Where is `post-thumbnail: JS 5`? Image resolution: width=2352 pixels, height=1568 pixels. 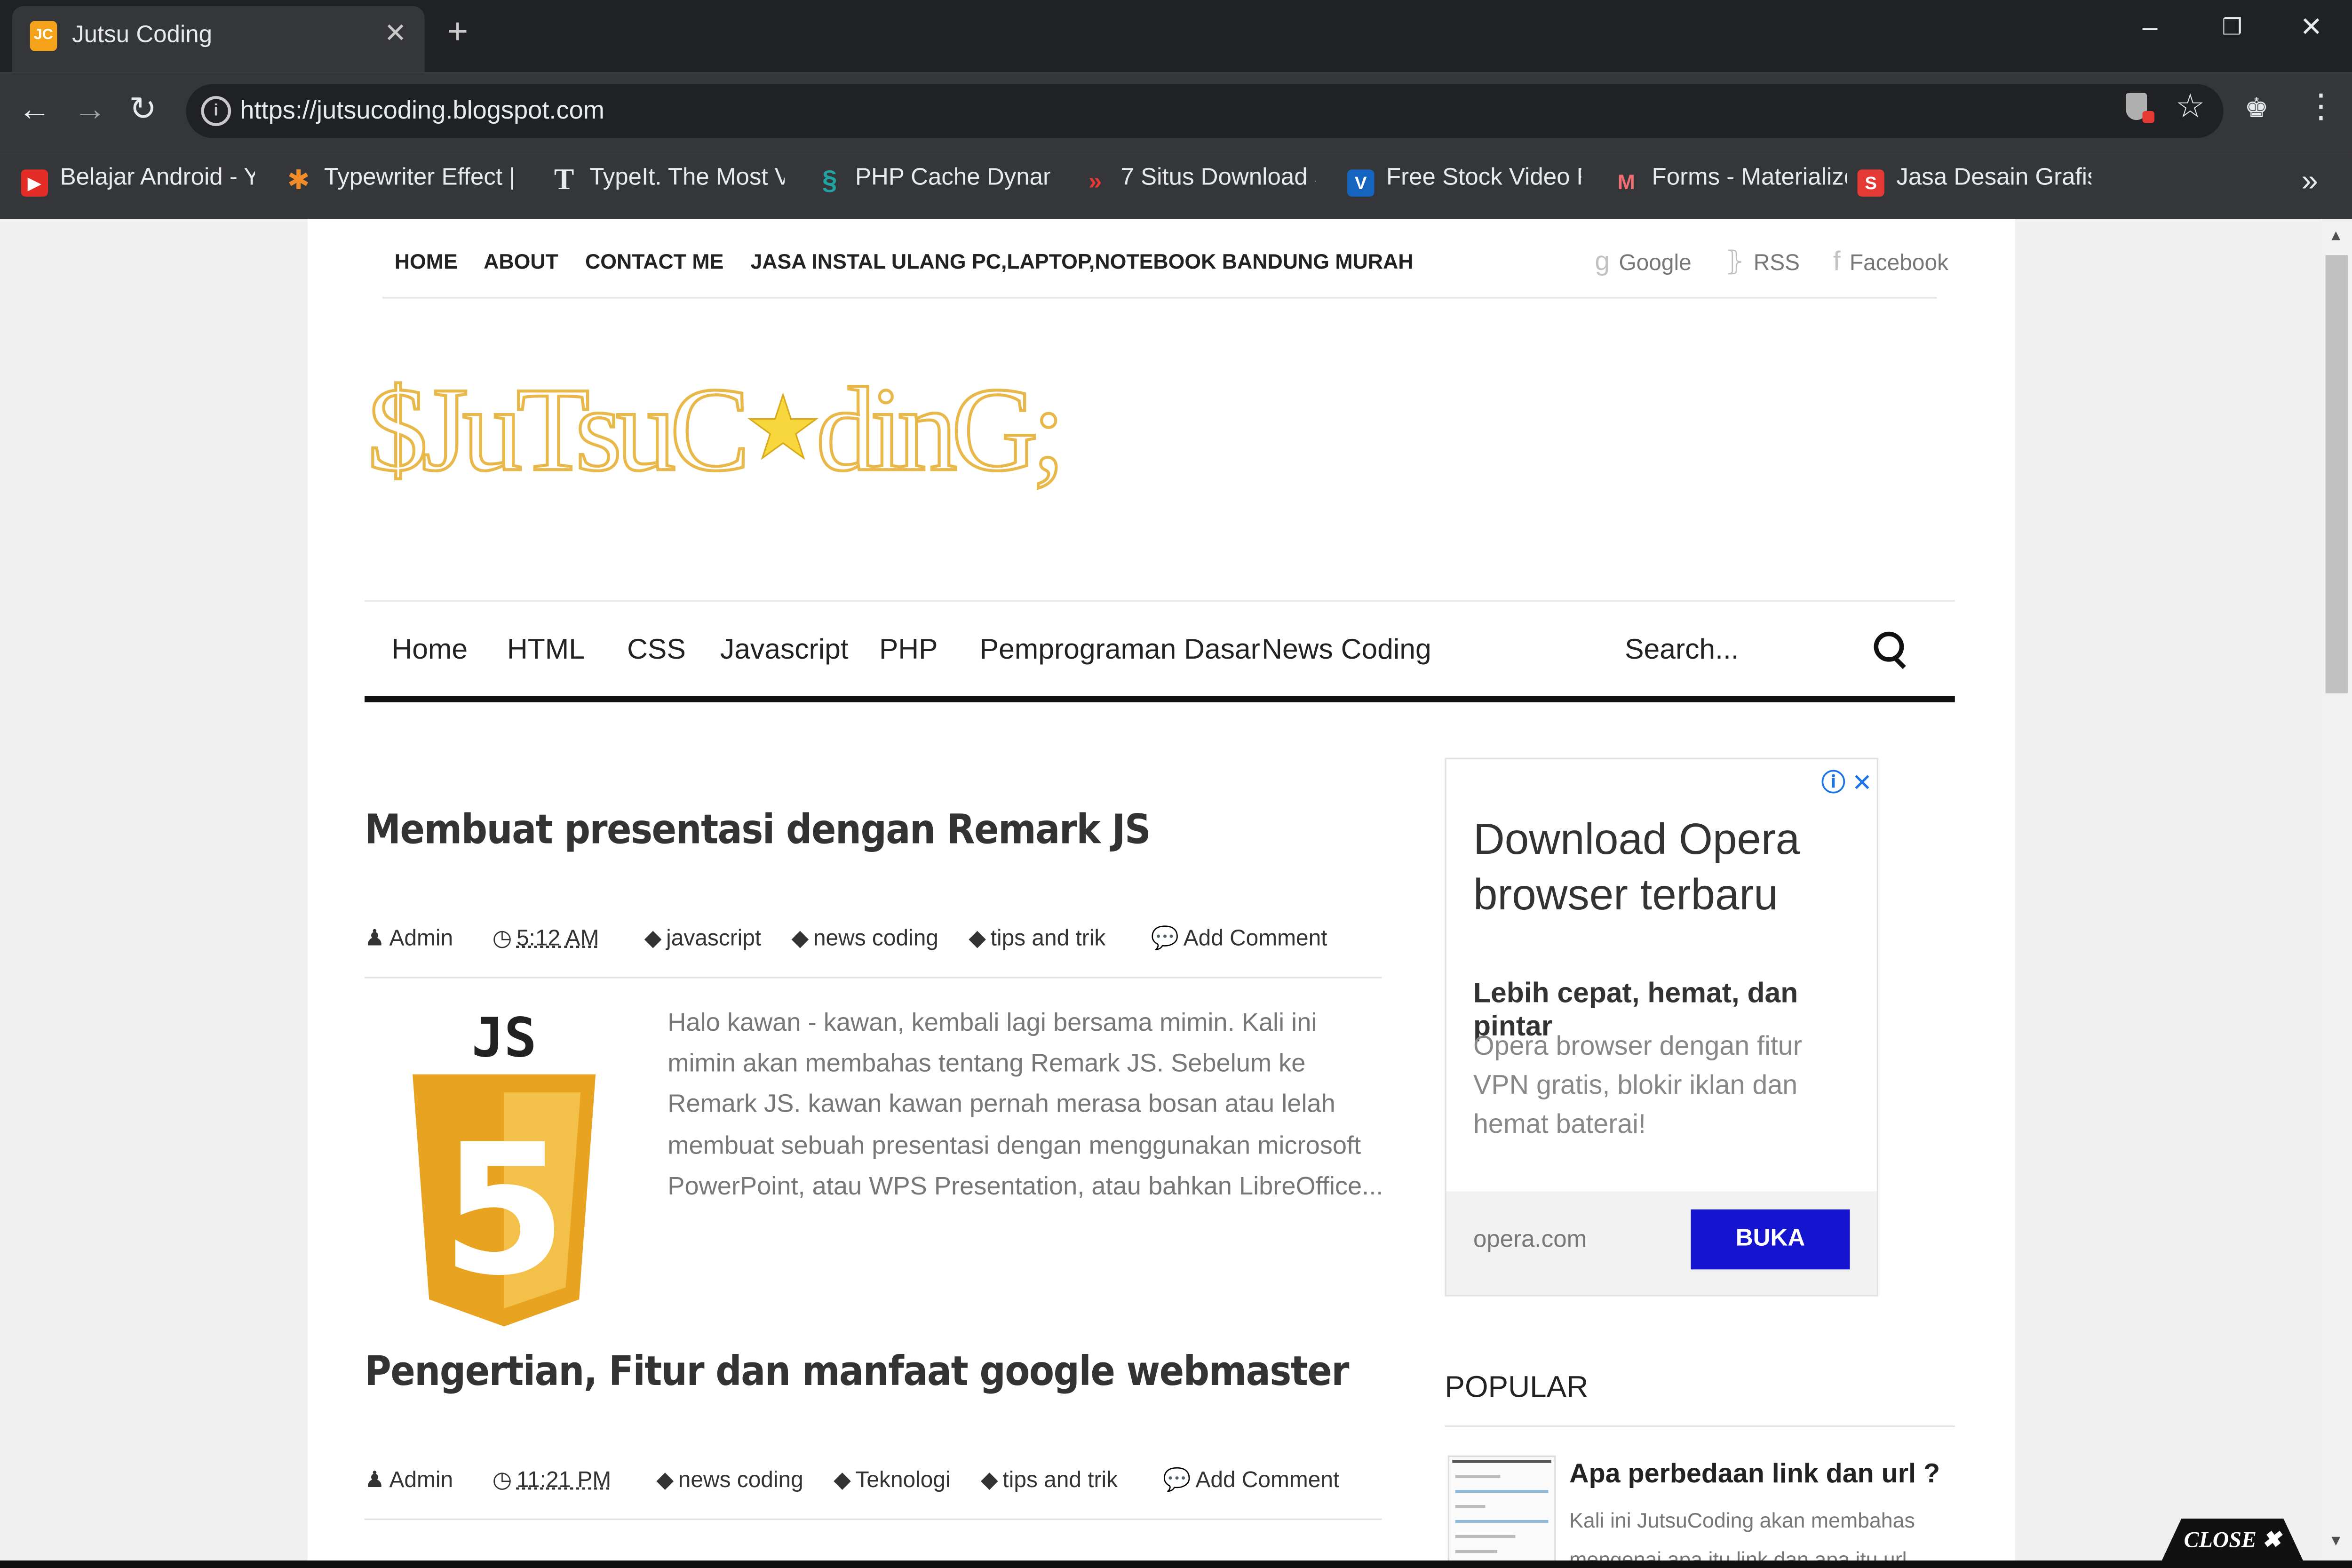 post-thumbnail: JS 5 is located at coordinates (504, 1170).